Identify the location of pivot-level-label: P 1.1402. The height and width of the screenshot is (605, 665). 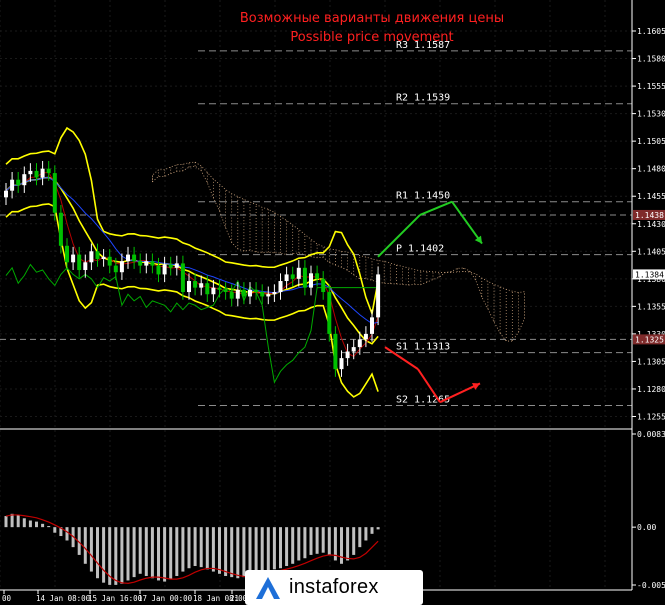
(420, 249).